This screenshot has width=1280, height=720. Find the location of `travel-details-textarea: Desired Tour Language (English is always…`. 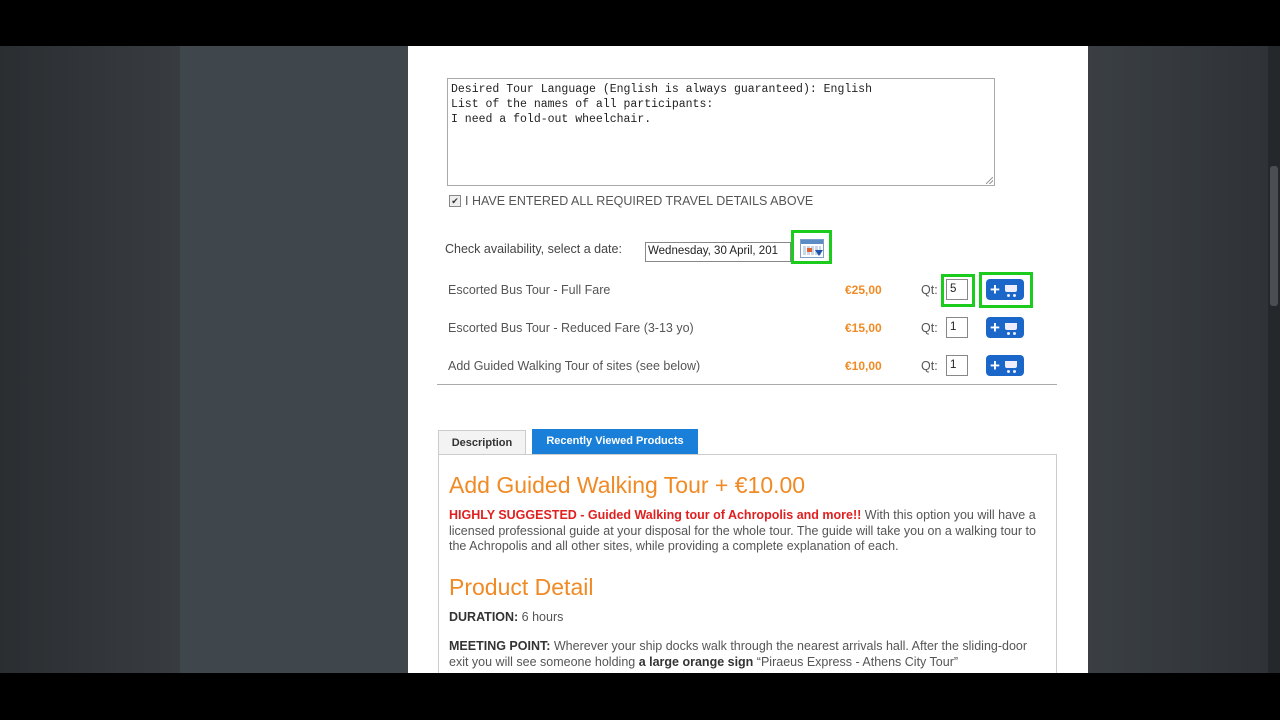

travel-details-textarea: Desired Tour Language (English is always… is located at coordinates (721, 132).